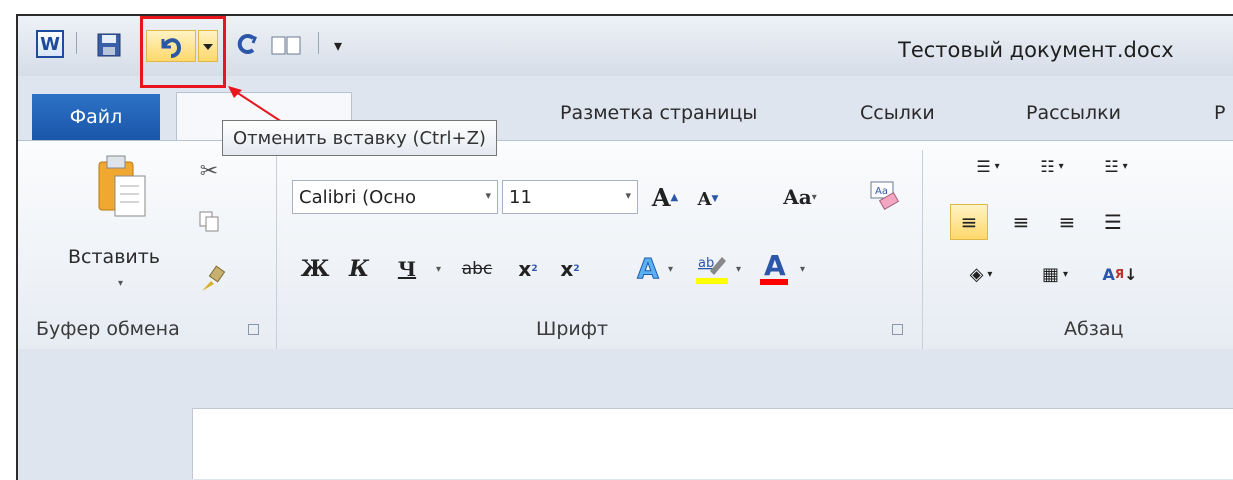  What do you see at coordinates (358, 197) in the screenshot?
I see `font-name-value: Calibri (Осно` at bounding box center [358, 197].